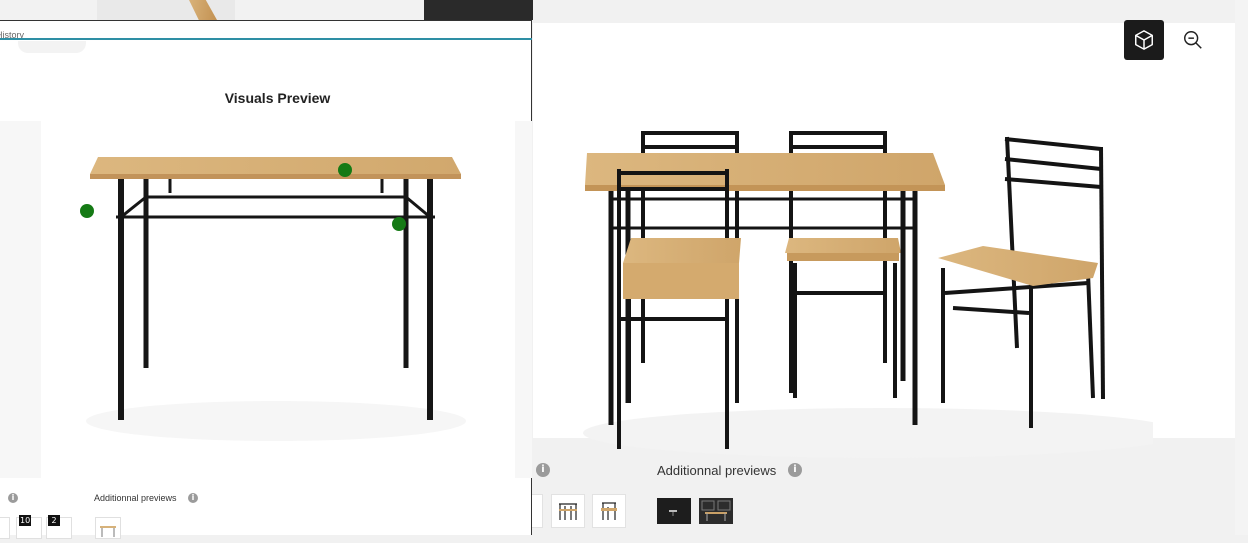  What do you see at coordinates (277, 98) in the screenshot?
I see `visuals-preview-title: Visuals Preview` at bounding box center [277, 98].